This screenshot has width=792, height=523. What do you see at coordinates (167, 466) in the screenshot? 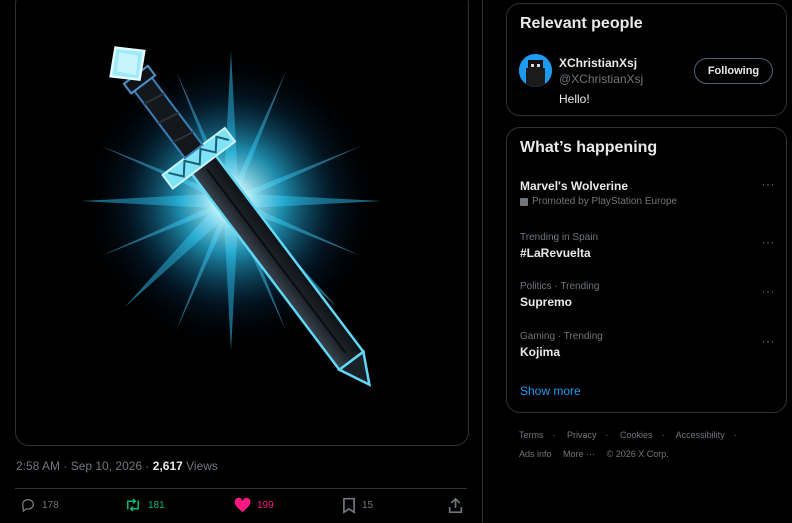
I see `views-count: 2,617` at bounding box center [167, 466].